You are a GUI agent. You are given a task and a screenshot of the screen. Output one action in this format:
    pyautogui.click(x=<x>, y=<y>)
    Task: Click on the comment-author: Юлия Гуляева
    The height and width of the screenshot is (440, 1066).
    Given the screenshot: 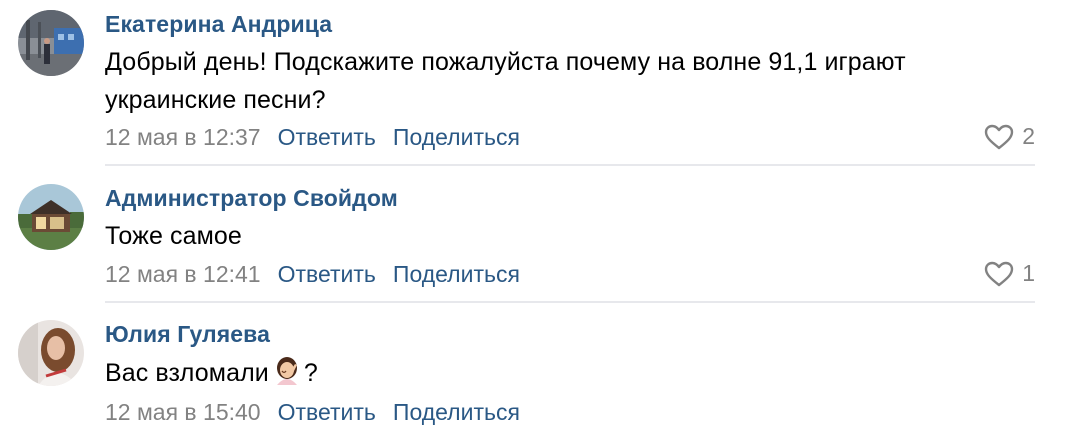 What is the action you would take?
    pyautogui.click(x=187, y=334)
    